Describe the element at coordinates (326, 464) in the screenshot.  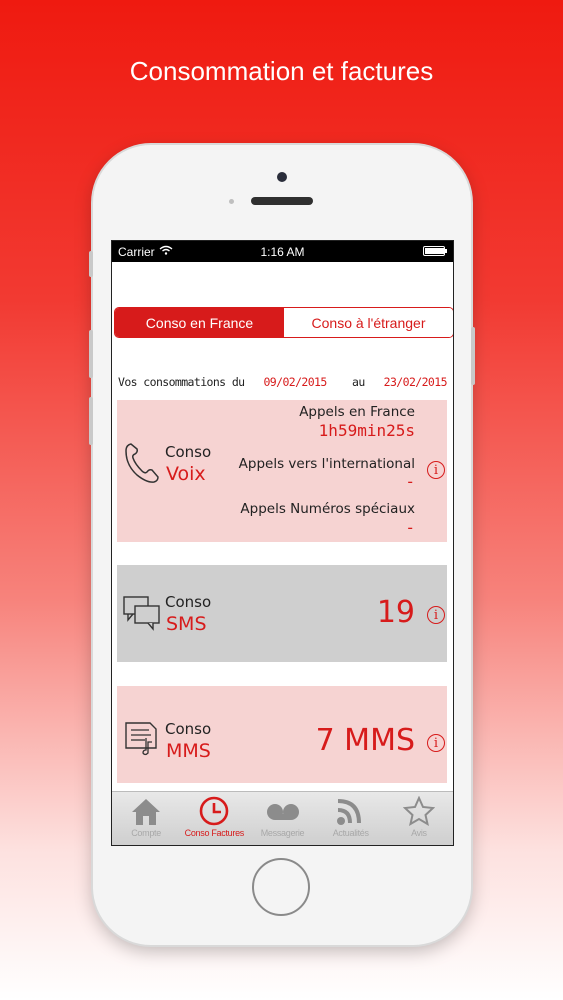
I see `voix-row-international-label: Appels vers l'international` at that location.